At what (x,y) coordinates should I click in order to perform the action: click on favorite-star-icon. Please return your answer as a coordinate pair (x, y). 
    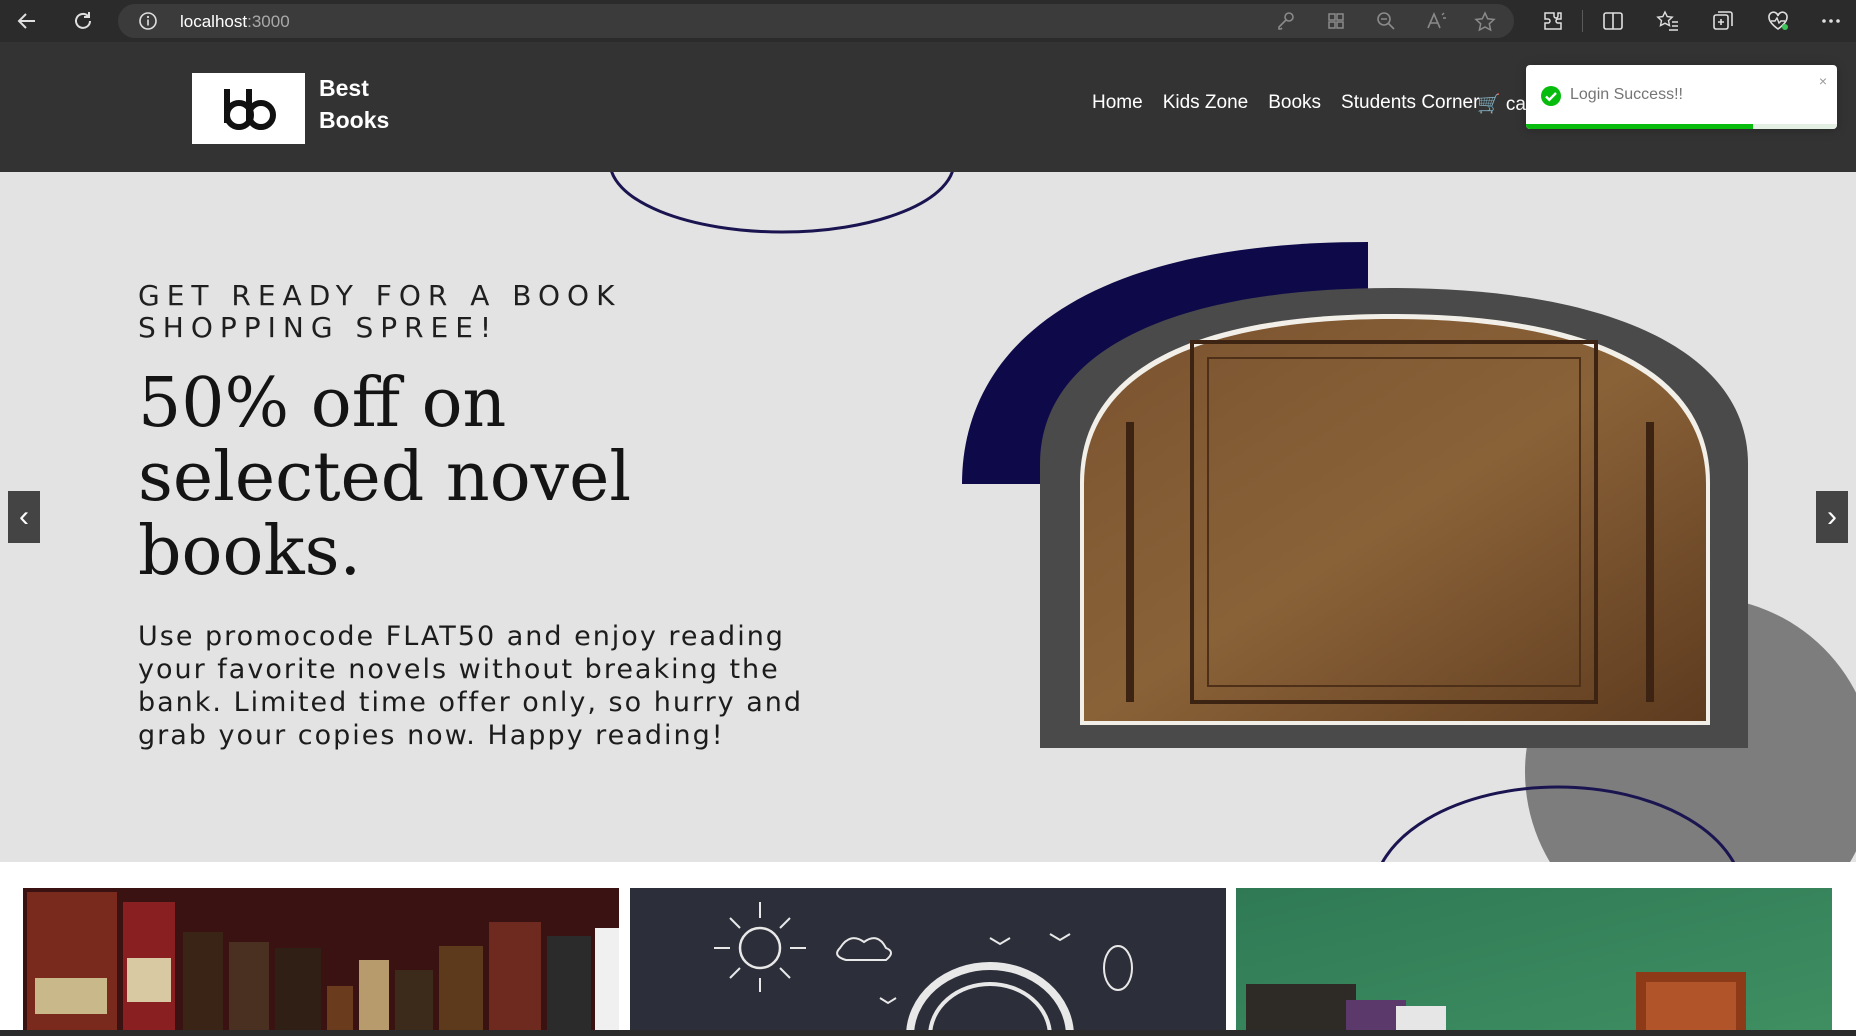
    Looking at the image, I should click on (1485, 22).